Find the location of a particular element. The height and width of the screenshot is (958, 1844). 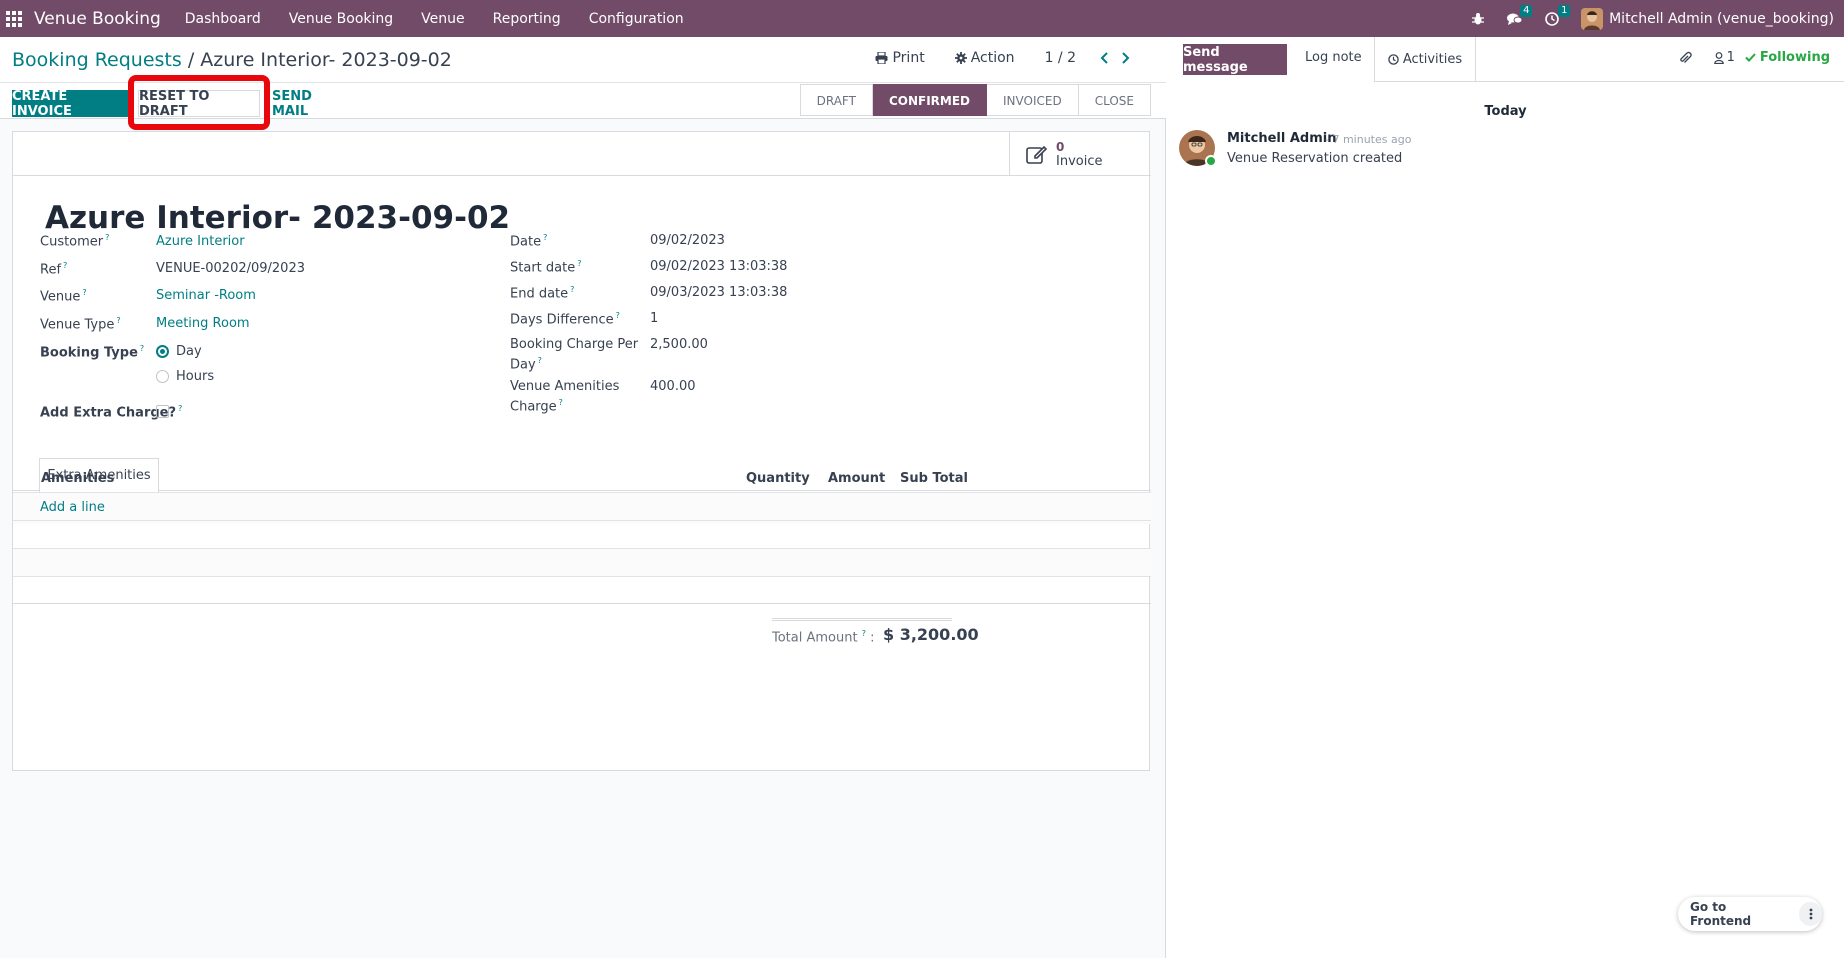

amenities-charge-field: 400.00 is located at coordinates (673, 386).